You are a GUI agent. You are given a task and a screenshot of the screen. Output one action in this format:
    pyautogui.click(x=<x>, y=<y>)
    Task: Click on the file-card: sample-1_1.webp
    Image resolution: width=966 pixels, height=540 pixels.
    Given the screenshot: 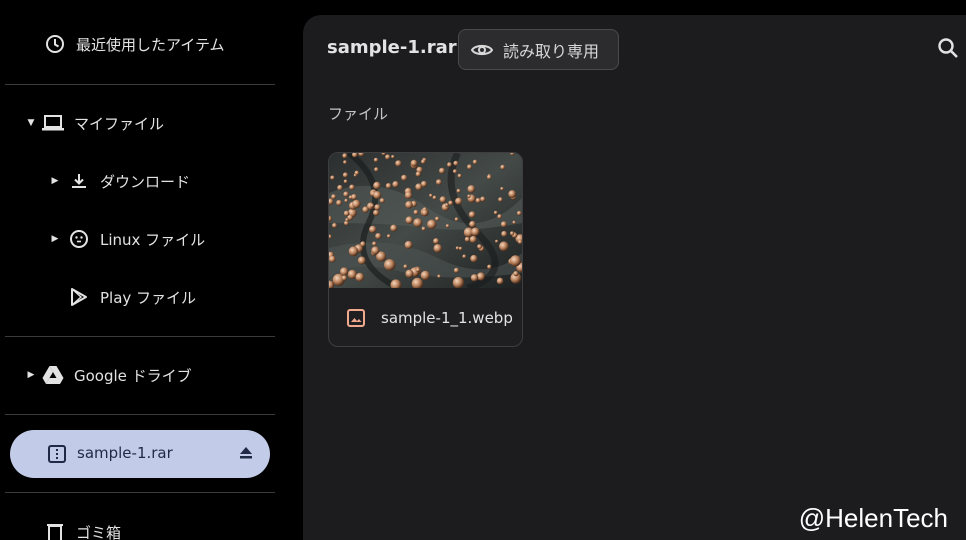 What is the action you would take?
    pyautogui.click(x=425, y=249)
    